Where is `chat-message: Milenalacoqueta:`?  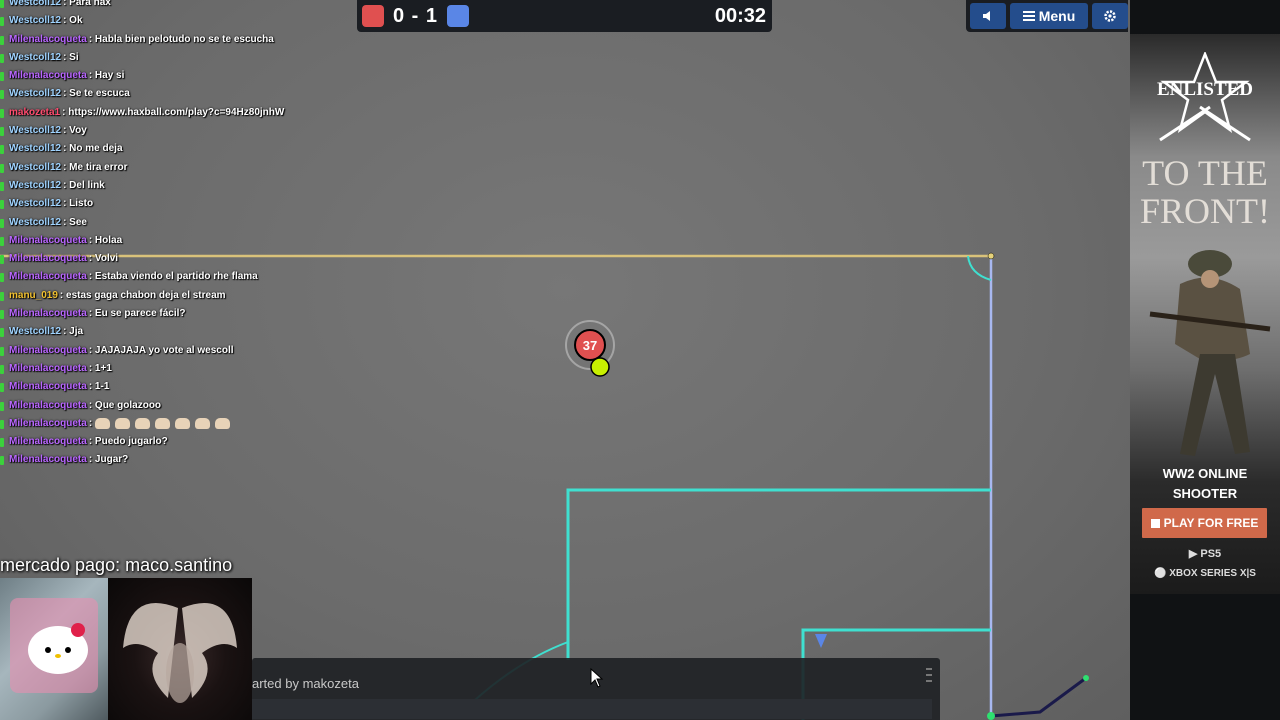 chat-message: Milenalacoqueta: is located at coordinates (150, 424).